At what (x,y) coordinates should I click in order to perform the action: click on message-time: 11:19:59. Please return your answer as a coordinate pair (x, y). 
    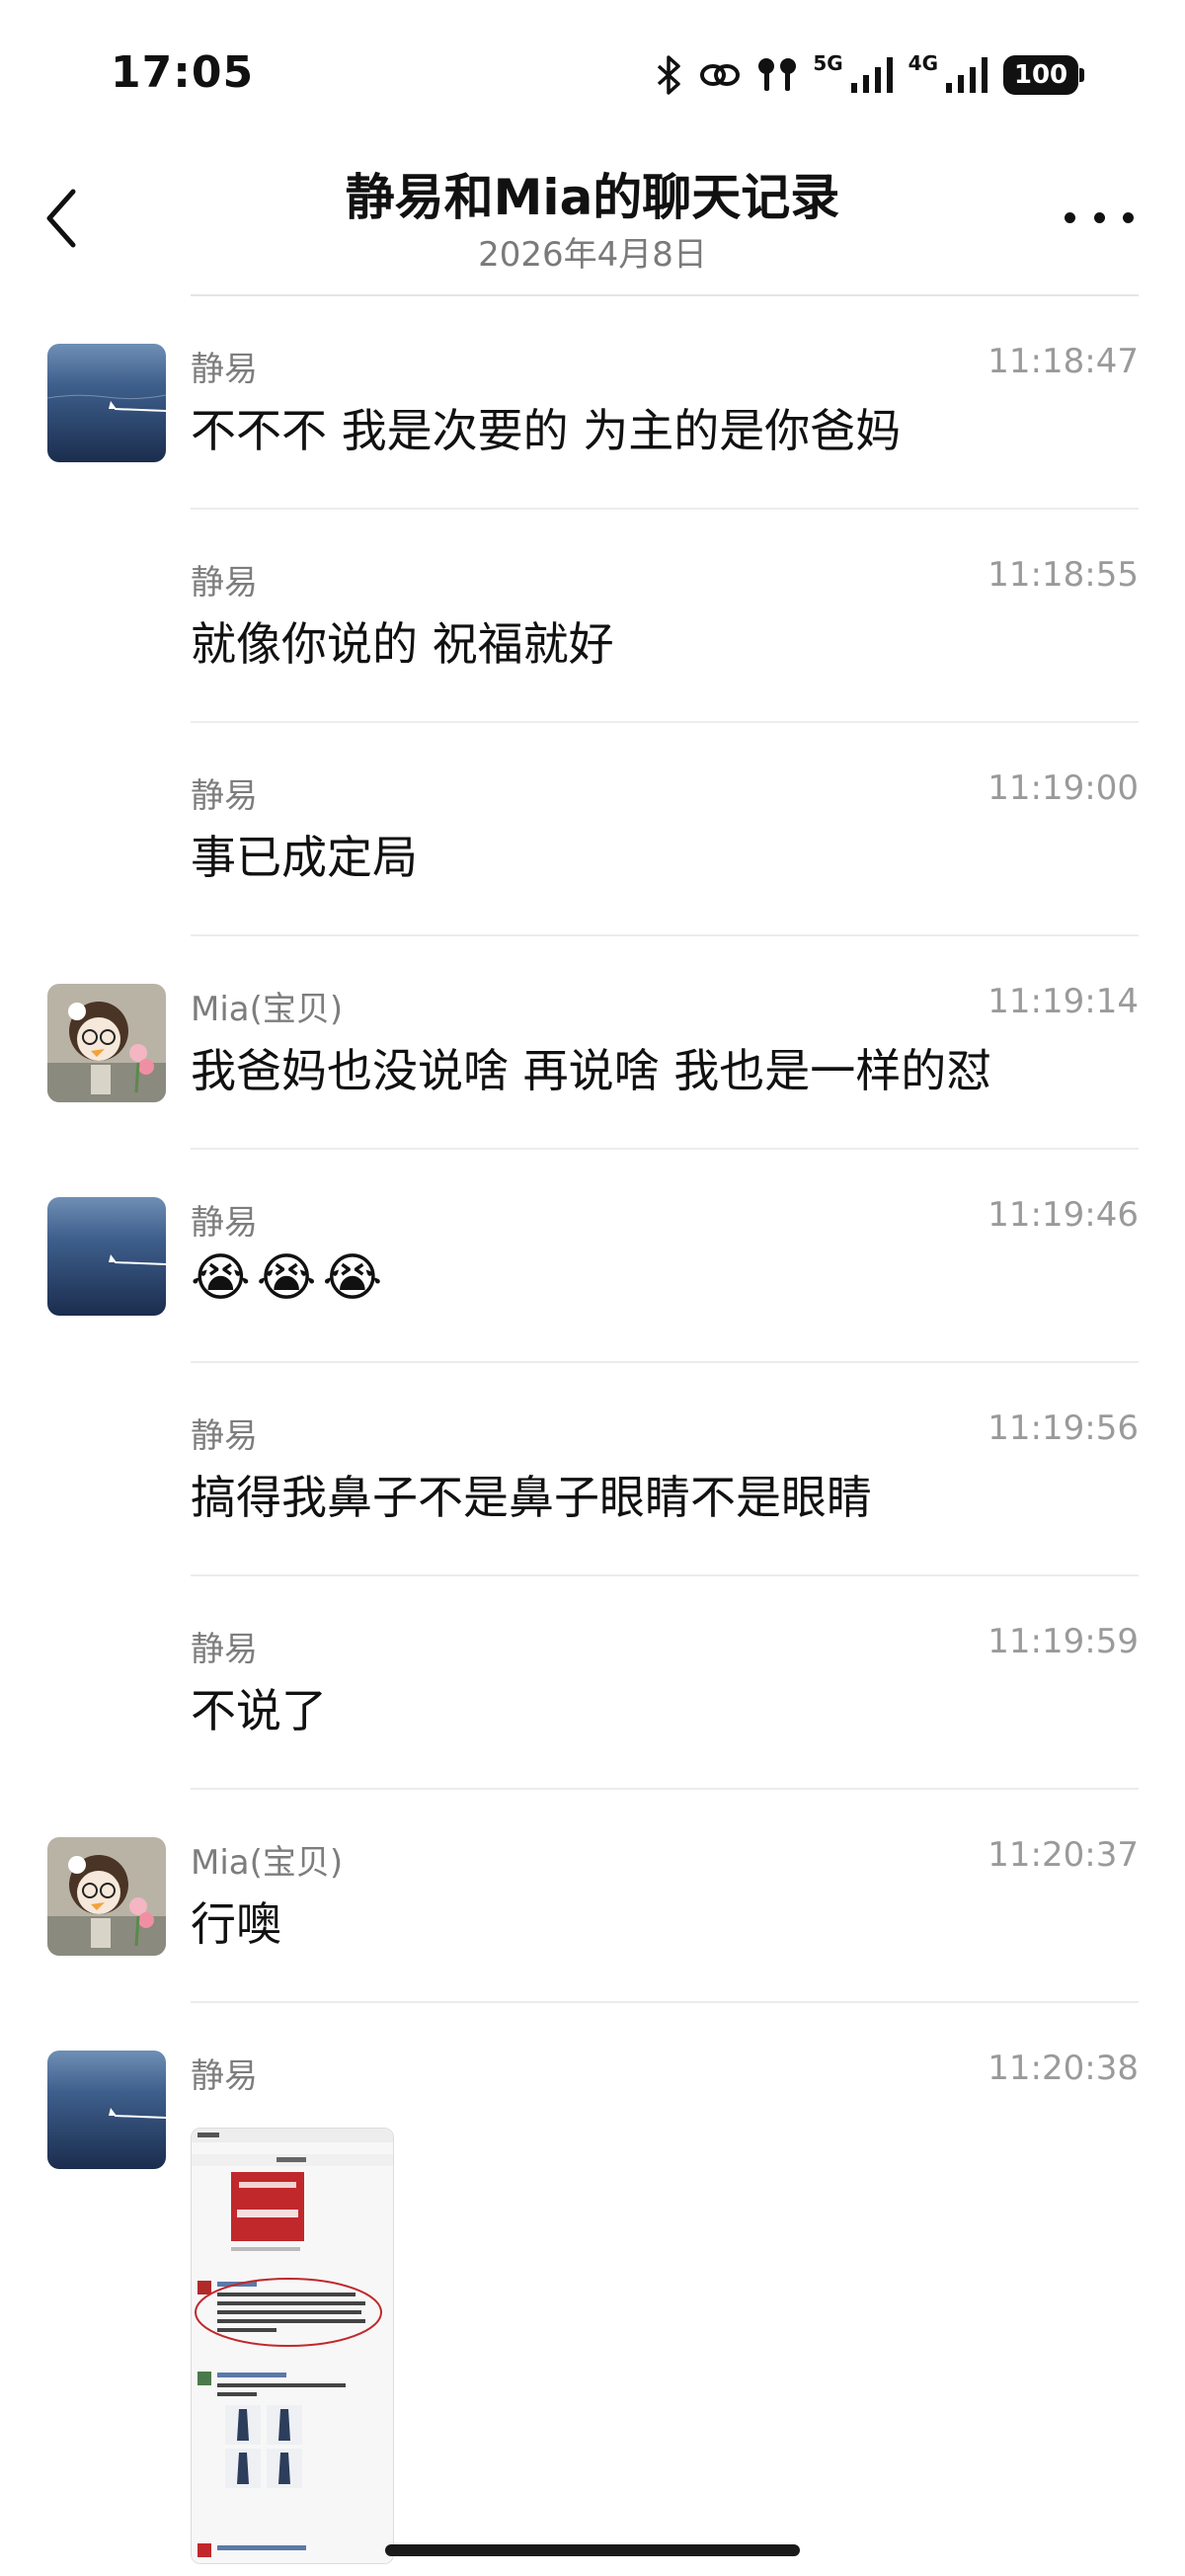
    Looking at the image, I should click on (1064, 1641).